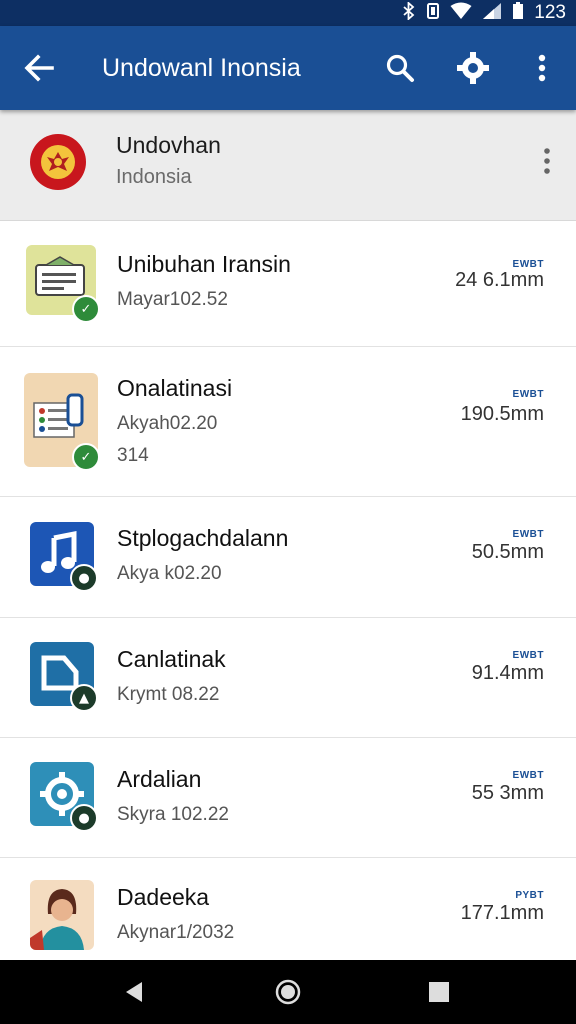 This screenshot has height=1024, width=576. What do you see at coordinates (176, 932) in the screenshot?
I see `item-meta: Akynar1/2032` at bounding box center [176, 932].